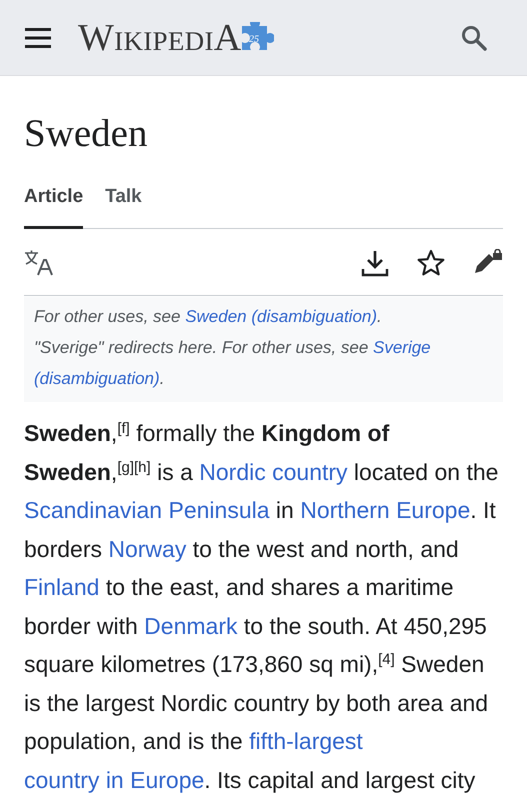  What do you see at coordinates (125, 467) in the screenshot?
I see `reference-link: [g]` at bounding box center [125, 467].